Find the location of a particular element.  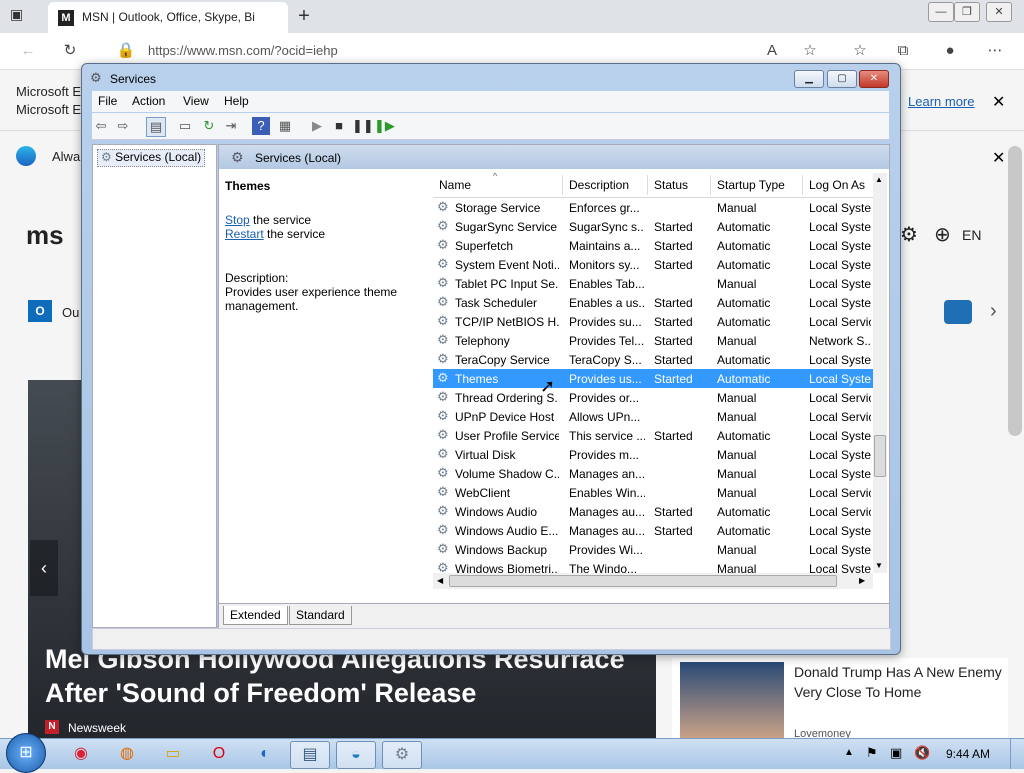

car-icon is located at coordinates (958, 312).